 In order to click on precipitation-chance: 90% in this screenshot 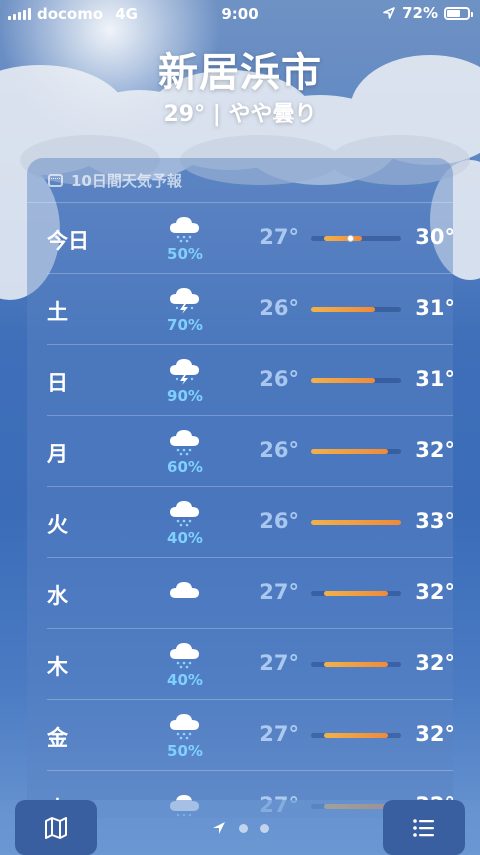, I will do `click(185, 396)`.